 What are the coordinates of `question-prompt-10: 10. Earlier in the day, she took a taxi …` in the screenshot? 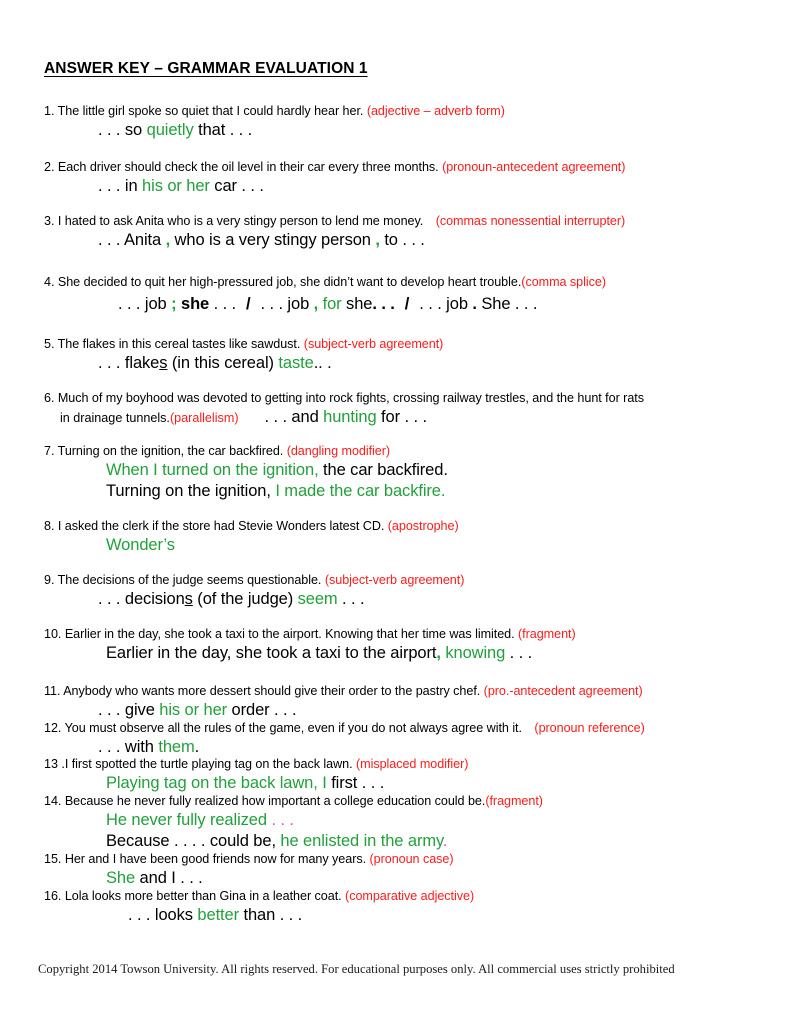 It's located at (400, 634).